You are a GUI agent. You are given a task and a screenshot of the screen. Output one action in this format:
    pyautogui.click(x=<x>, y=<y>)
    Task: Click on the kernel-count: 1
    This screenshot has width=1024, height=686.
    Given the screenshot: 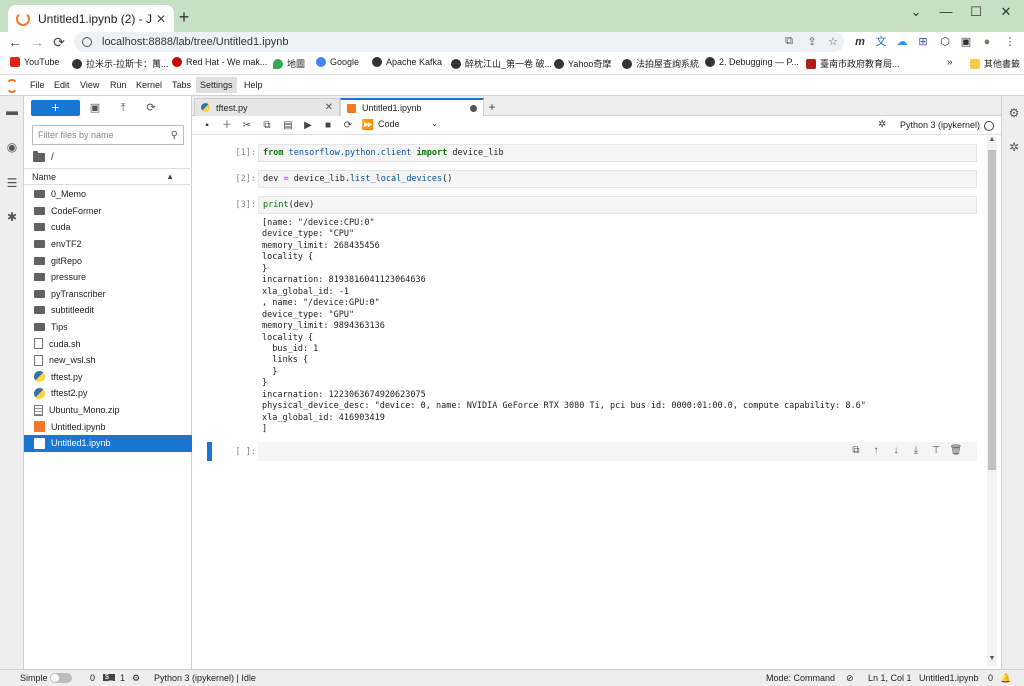 What is the action you would take?
    pyautogui.click(x=122, y=678)
    